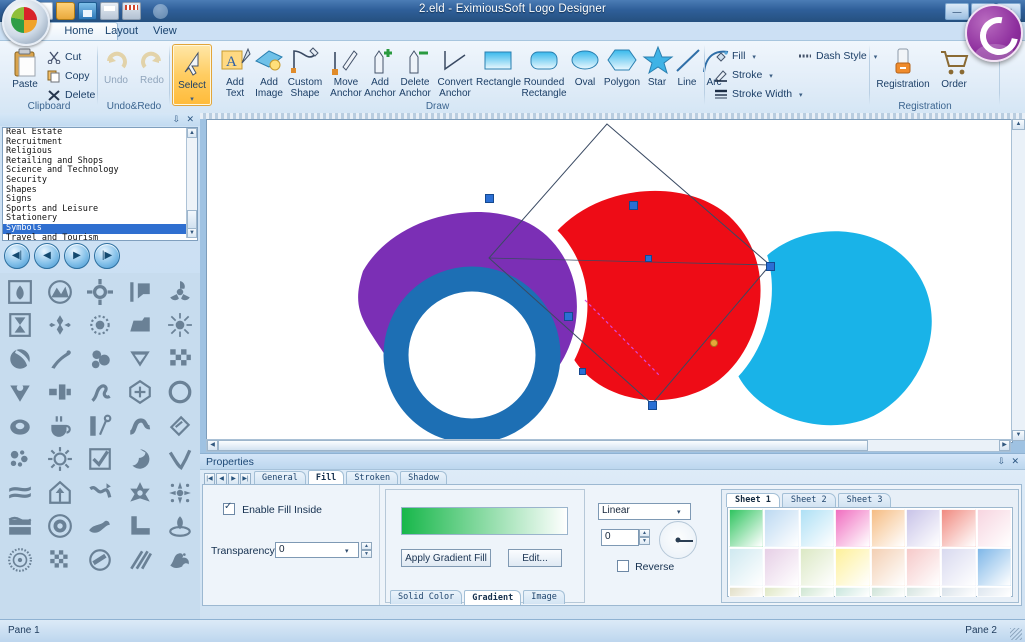 This screenshot has width=1025, height=642. What do you see at coordinates (116, 68) in the screenshot?
I see `undo-button: Undo` at bounding box center [116, 68].